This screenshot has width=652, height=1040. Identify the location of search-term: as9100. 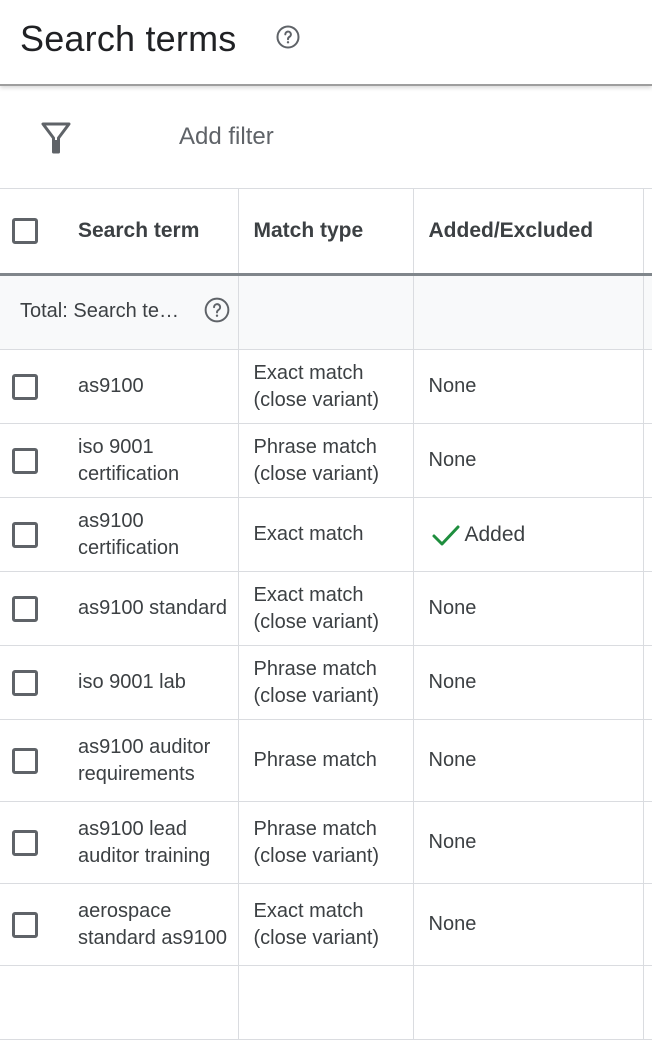
(111, 386).